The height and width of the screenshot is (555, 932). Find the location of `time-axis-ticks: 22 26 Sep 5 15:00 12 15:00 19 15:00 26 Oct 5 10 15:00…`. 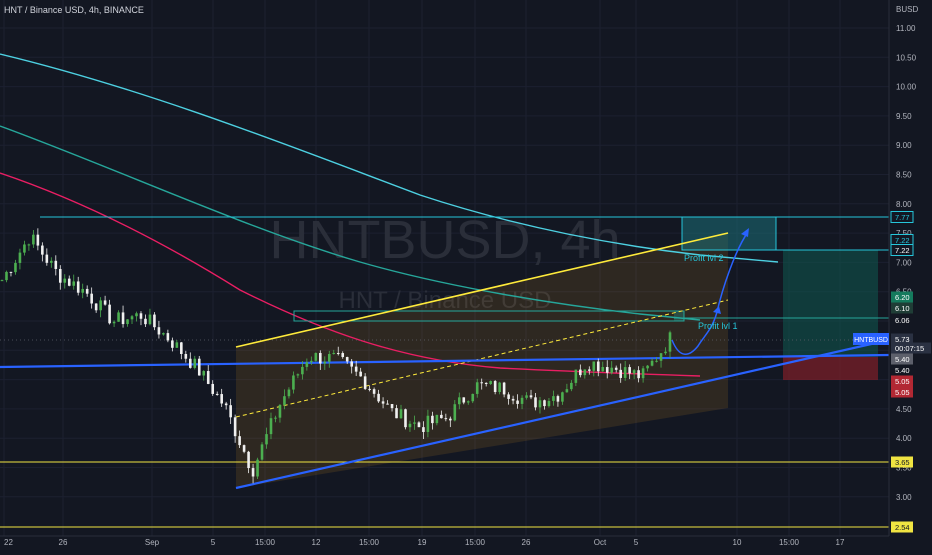

time-axis-ticks: 22 26 Sep 5 15:00 12 15:00 19 15:00 26 Oct 5 10 15:00… is located at coordinates (424, 542).